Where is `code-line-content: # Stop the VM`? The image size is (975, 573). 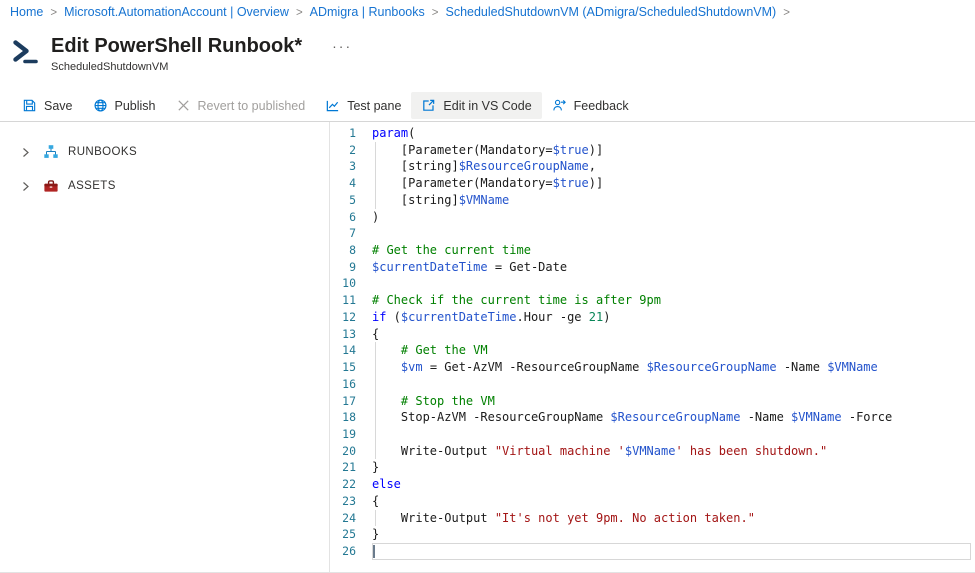 code-line-content: # Stop the VM is located at coordinates (433, 400).